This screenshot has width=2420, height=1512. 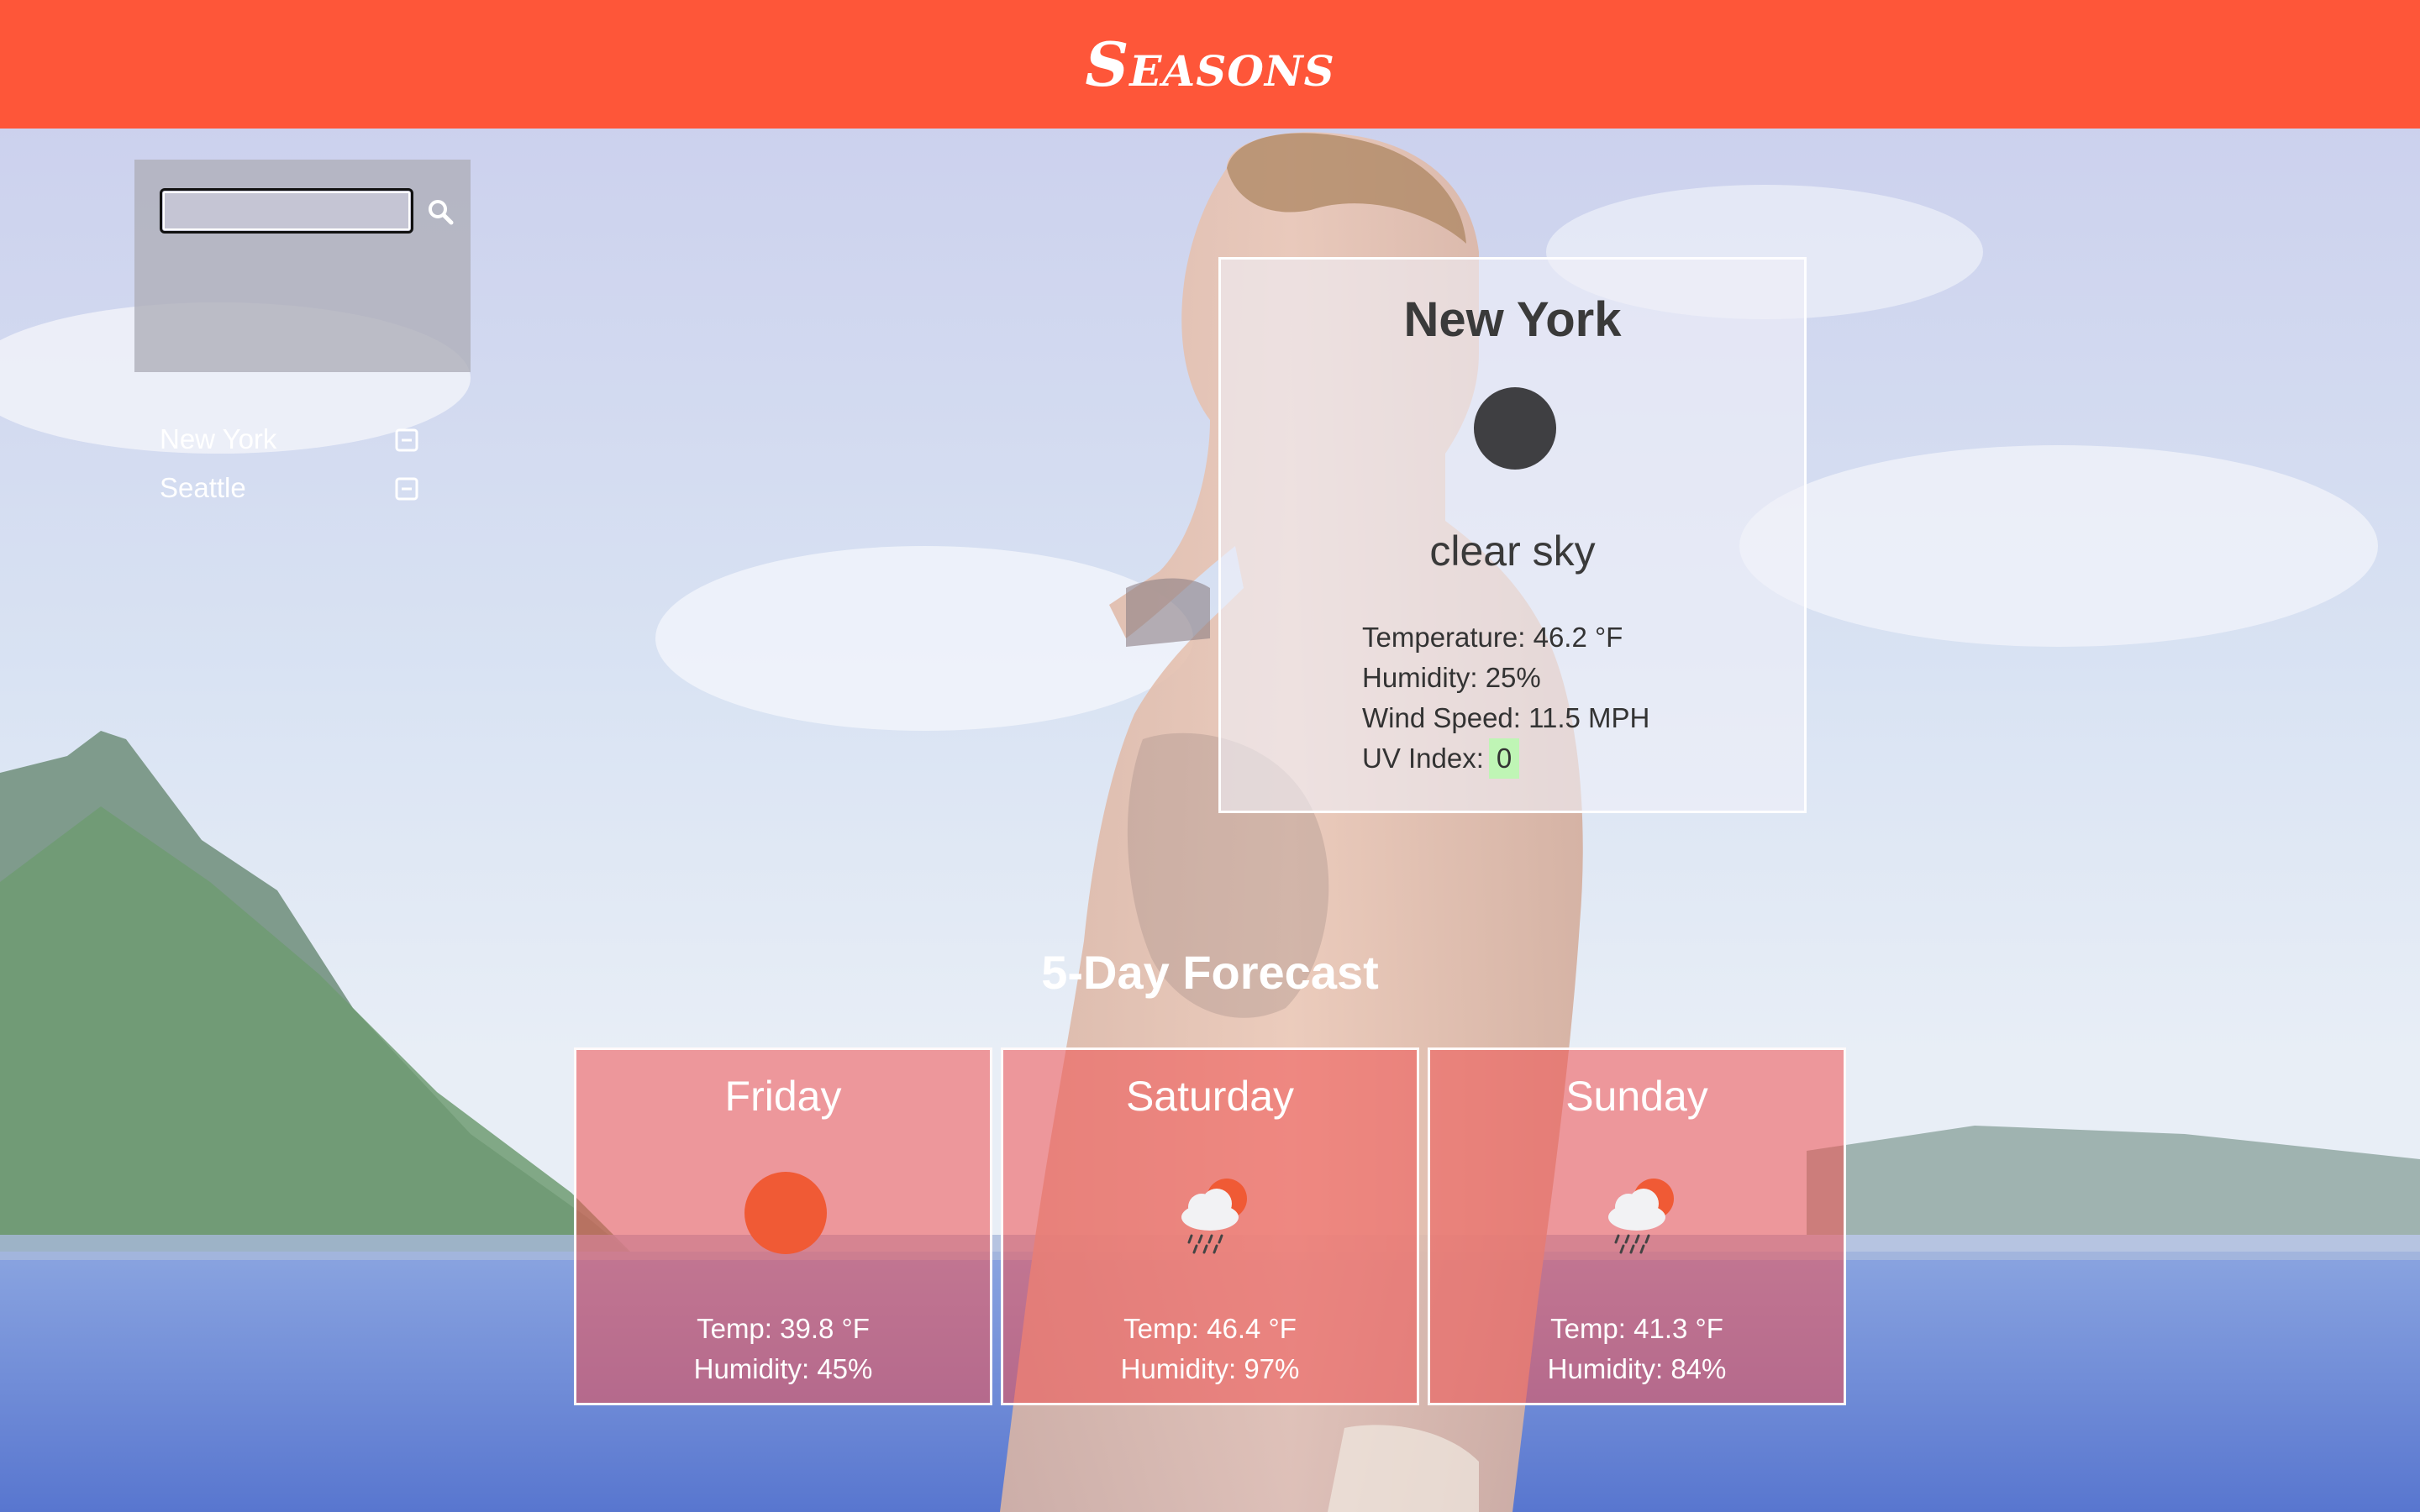 What do you see at coordinates (1637, 1368) in the screenshot?
I see `forecast-humidity: Humidity: 84%` at bounding box center [1637, 1368].